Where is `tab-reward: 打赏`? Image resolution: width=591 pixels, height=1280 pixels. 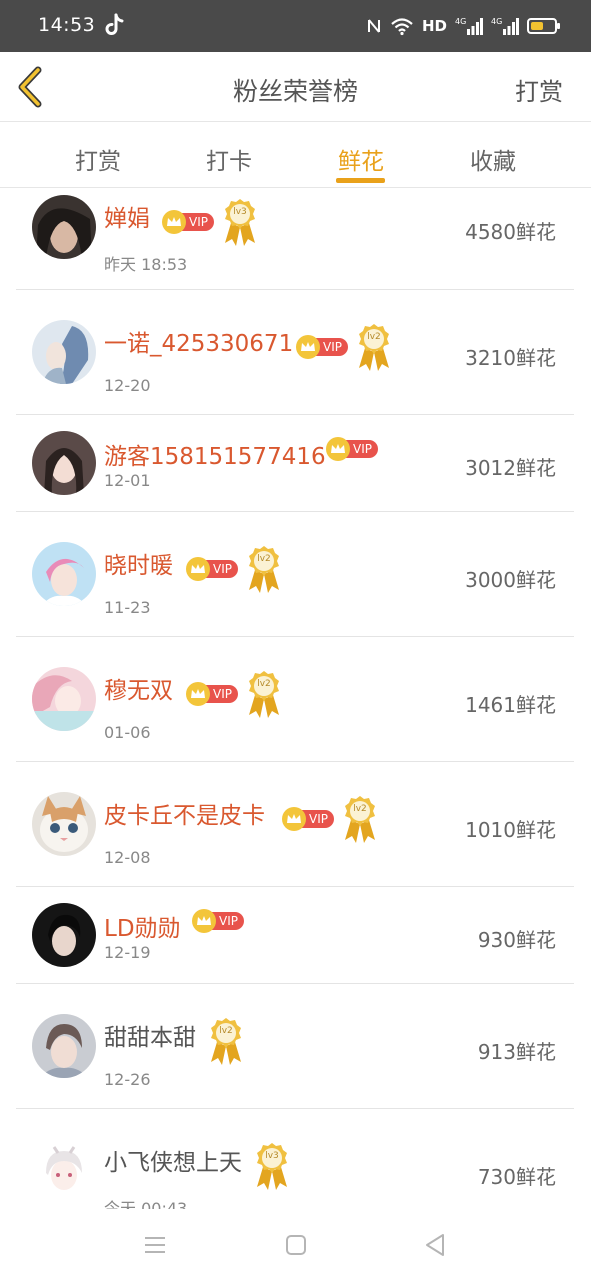
tab-reward: 打赏 is located at coordinates (98, 159).